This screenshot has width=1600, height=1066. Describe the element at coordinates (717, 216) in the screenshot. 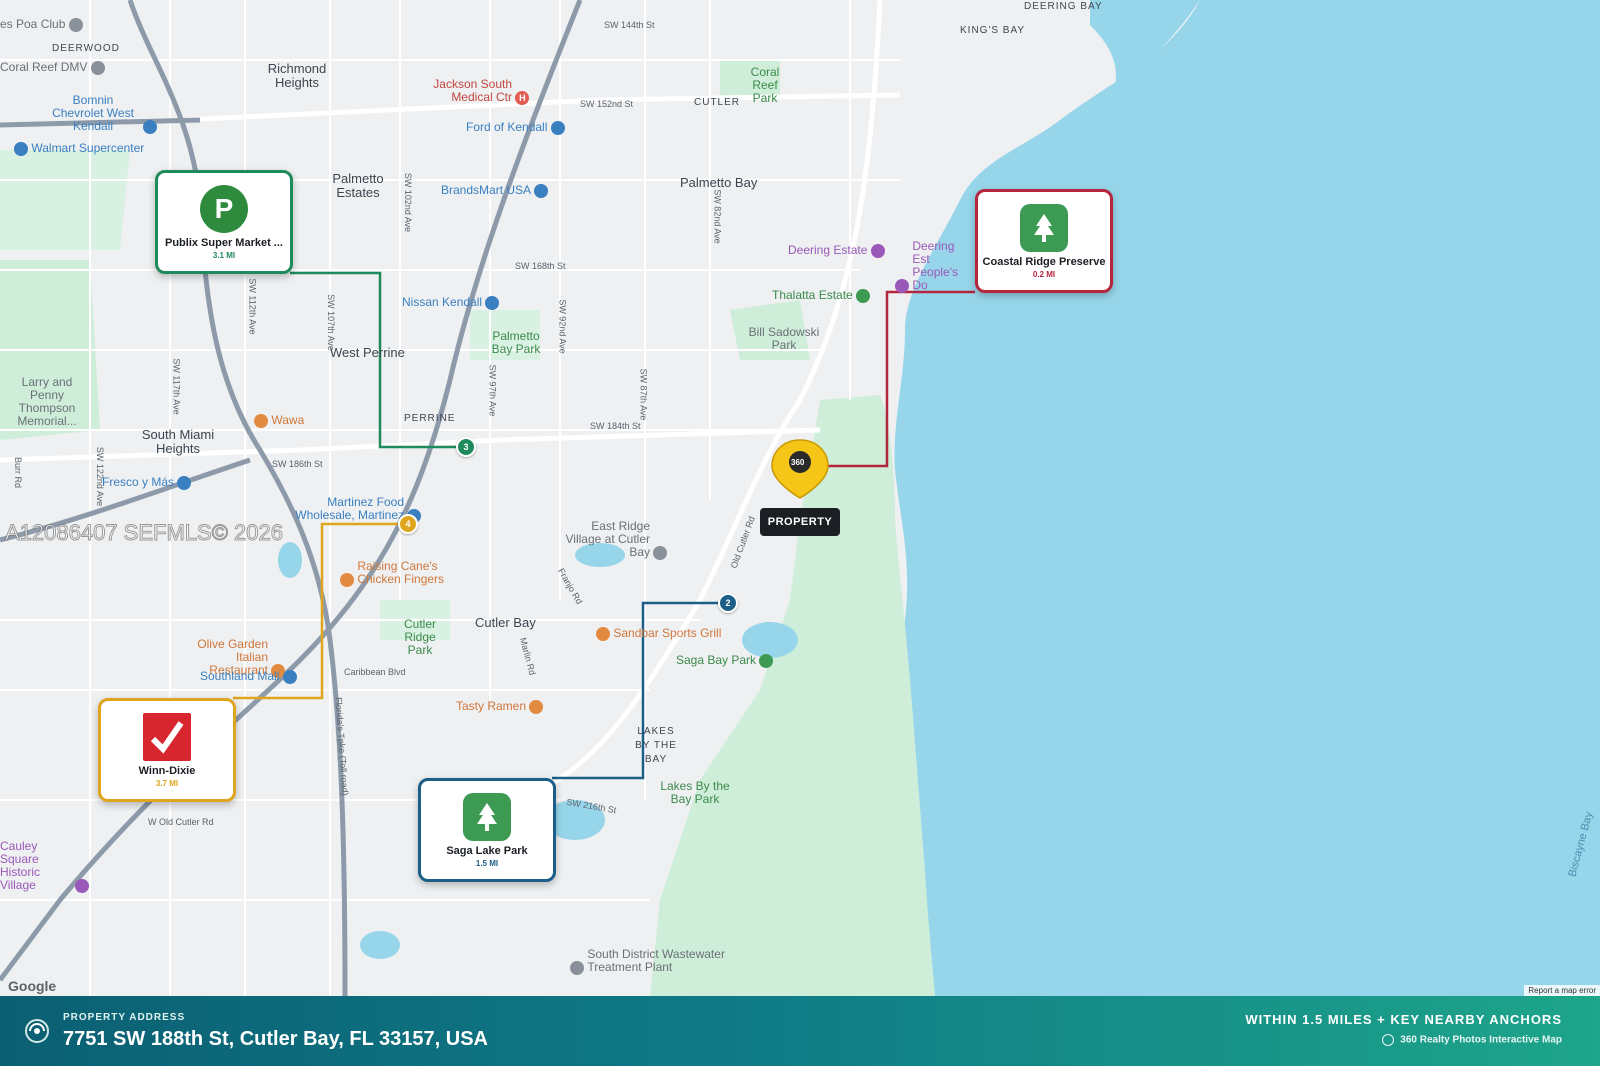

I see `street-sw-82nd: SW 82nd Ave` at that location.